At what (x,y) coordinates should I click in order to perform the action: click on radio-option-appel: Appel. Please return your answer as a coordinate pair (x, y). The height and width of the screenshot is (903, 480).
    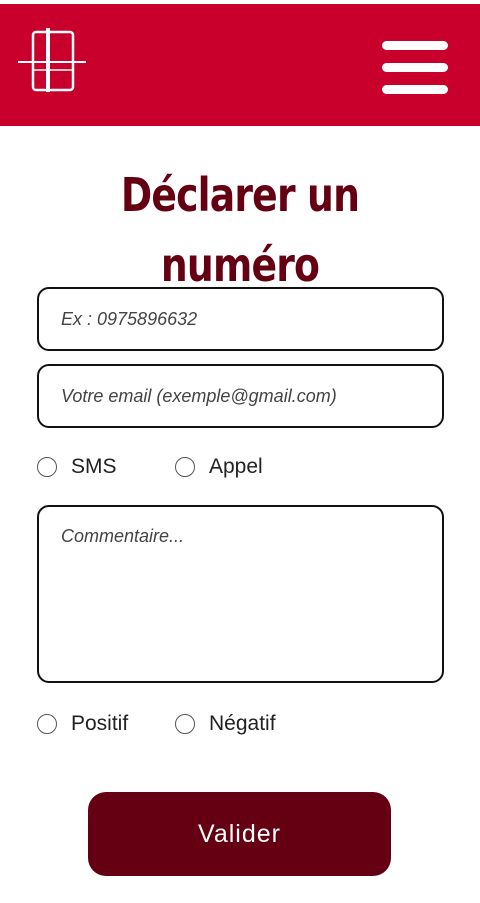
    Looking at the image, I should click on (219, 467).